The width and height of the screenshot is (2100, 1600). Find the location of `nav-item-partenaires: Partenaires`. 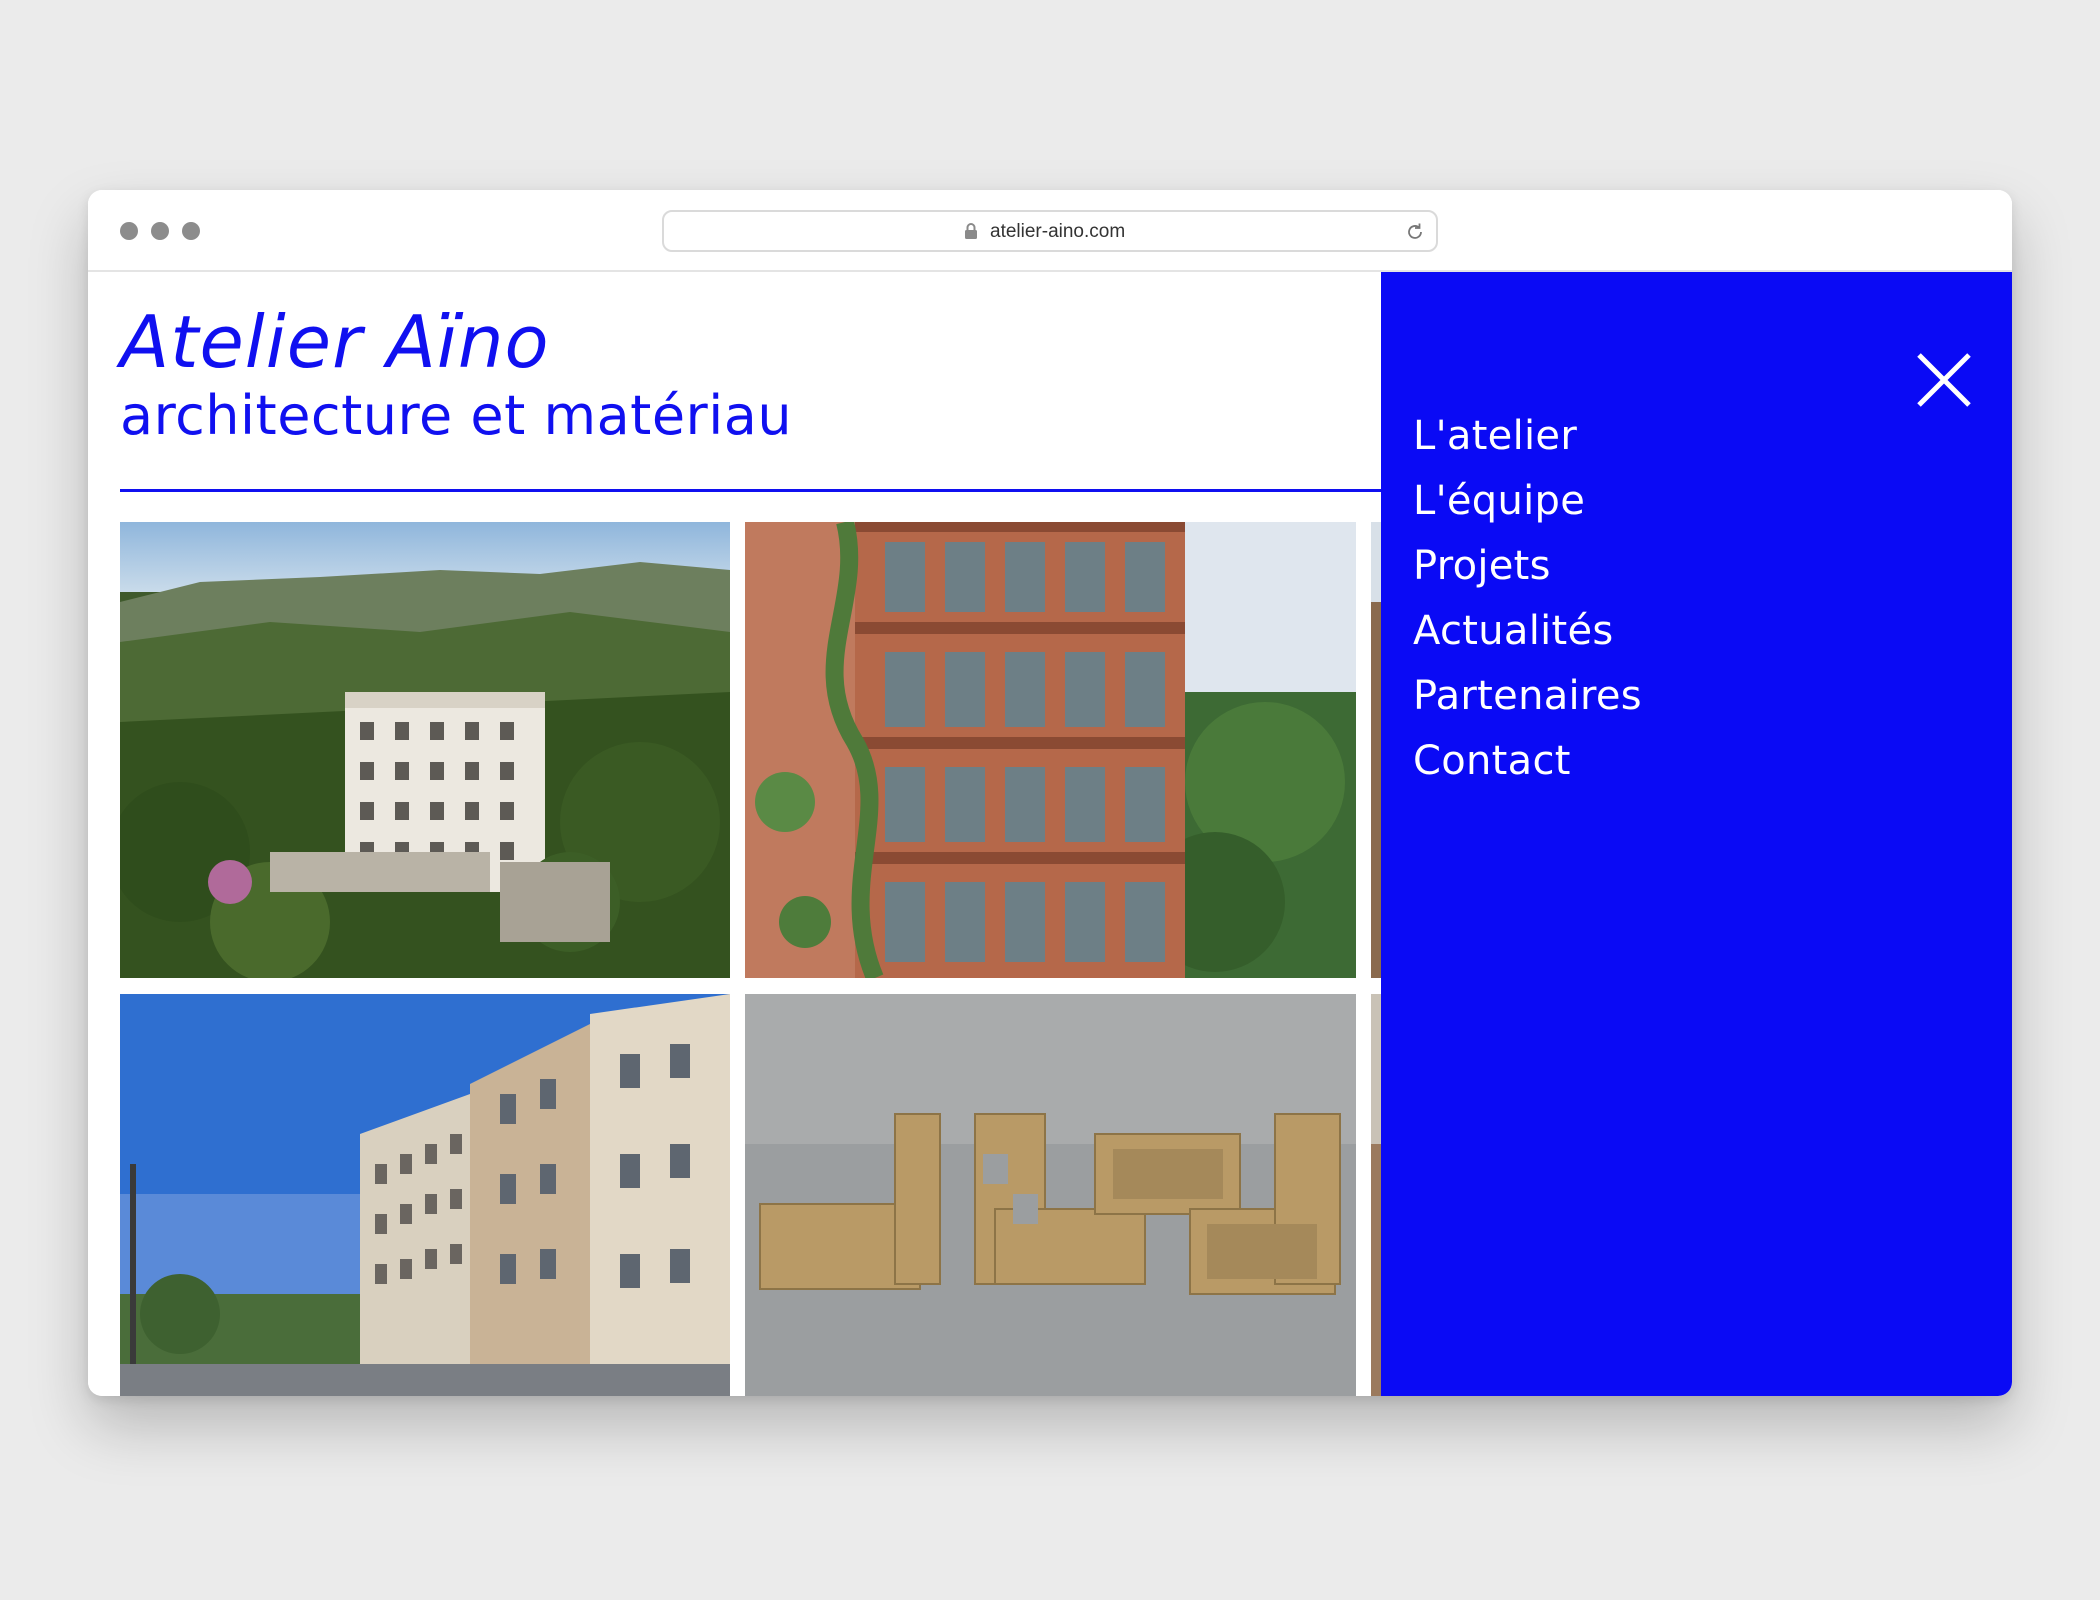

nav-item-partenaires: Partenaires is located at coordinates (1527, 696).